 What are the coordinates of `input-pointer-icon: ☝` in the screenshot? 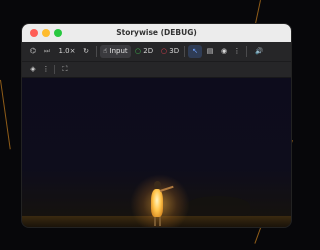 It's located at (105, 51).